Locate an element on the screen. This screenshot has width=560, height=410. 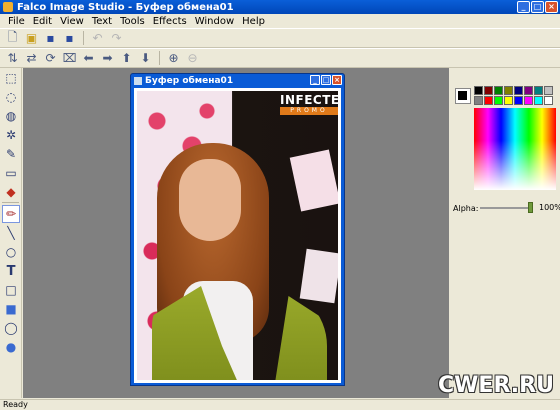
menu-effects: Effects is located at coordinates (170, 21).